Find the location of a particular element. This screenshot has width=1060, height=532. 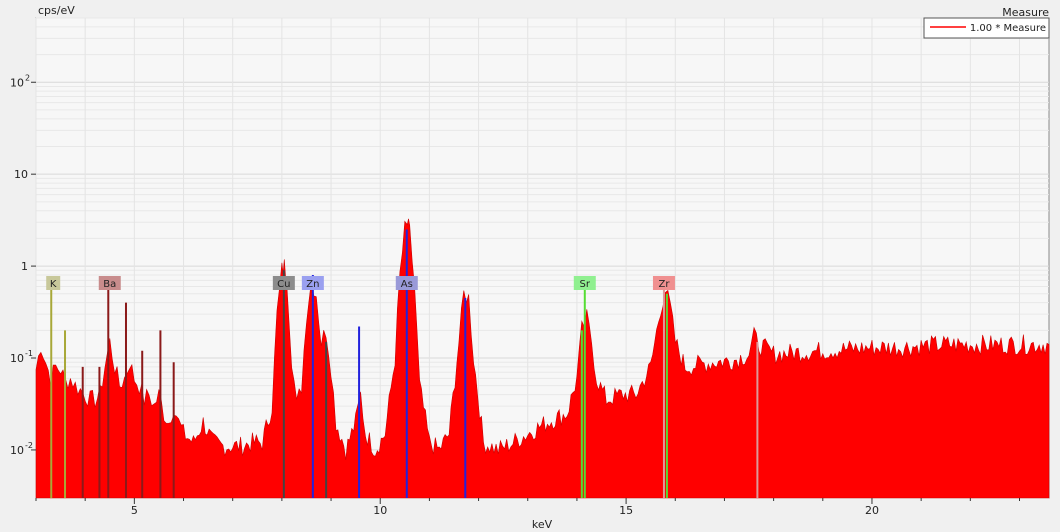

x-tick-label: 20 is located at coordinates (872, 510).